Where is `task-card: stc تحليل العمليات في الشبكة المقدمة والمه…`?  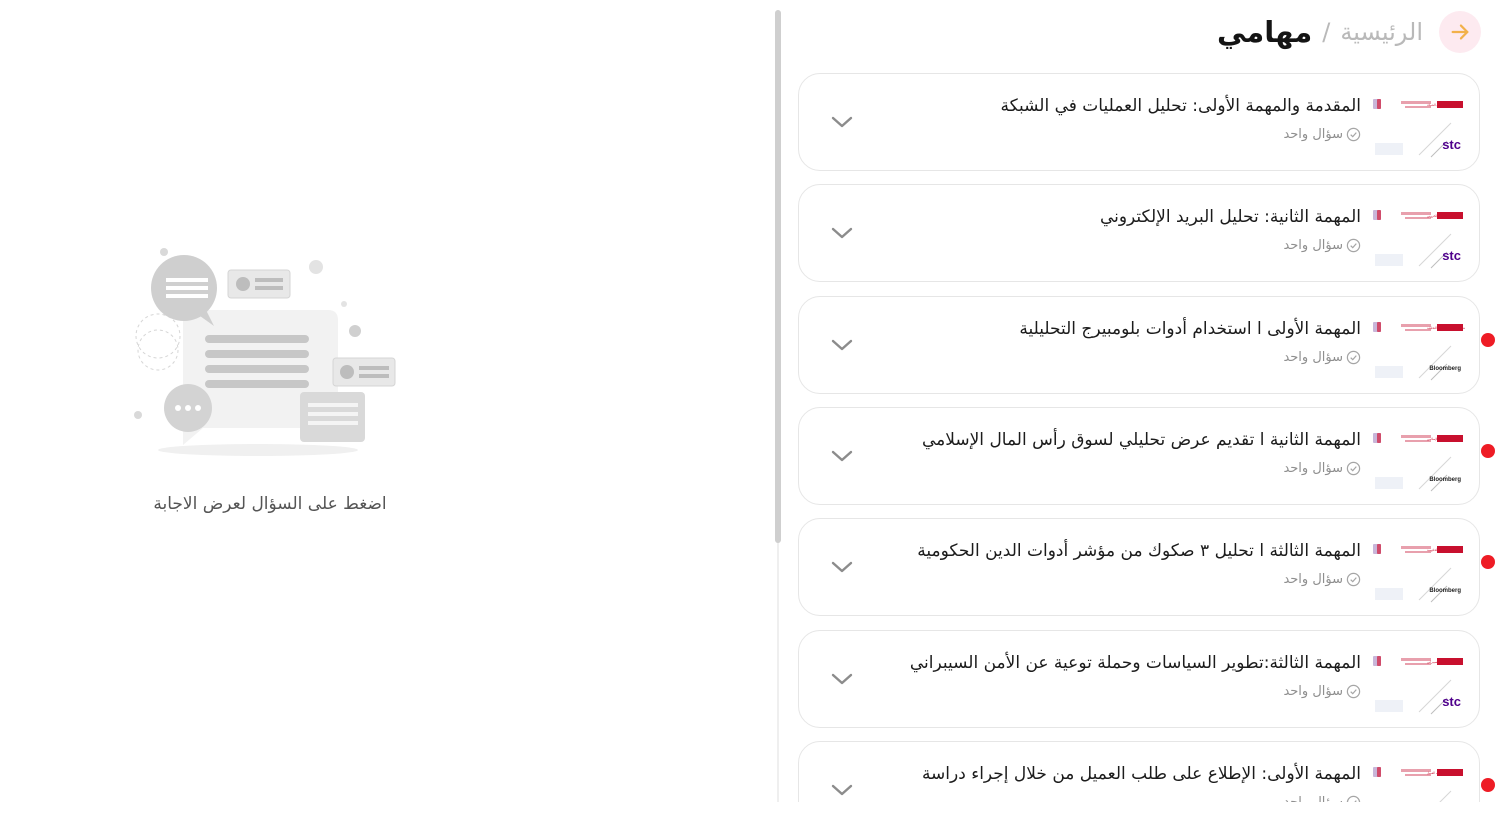 task-card: stc تحليل العمليات في الشبكة المقدمة والمه… is located at coordinates (1139, 122).